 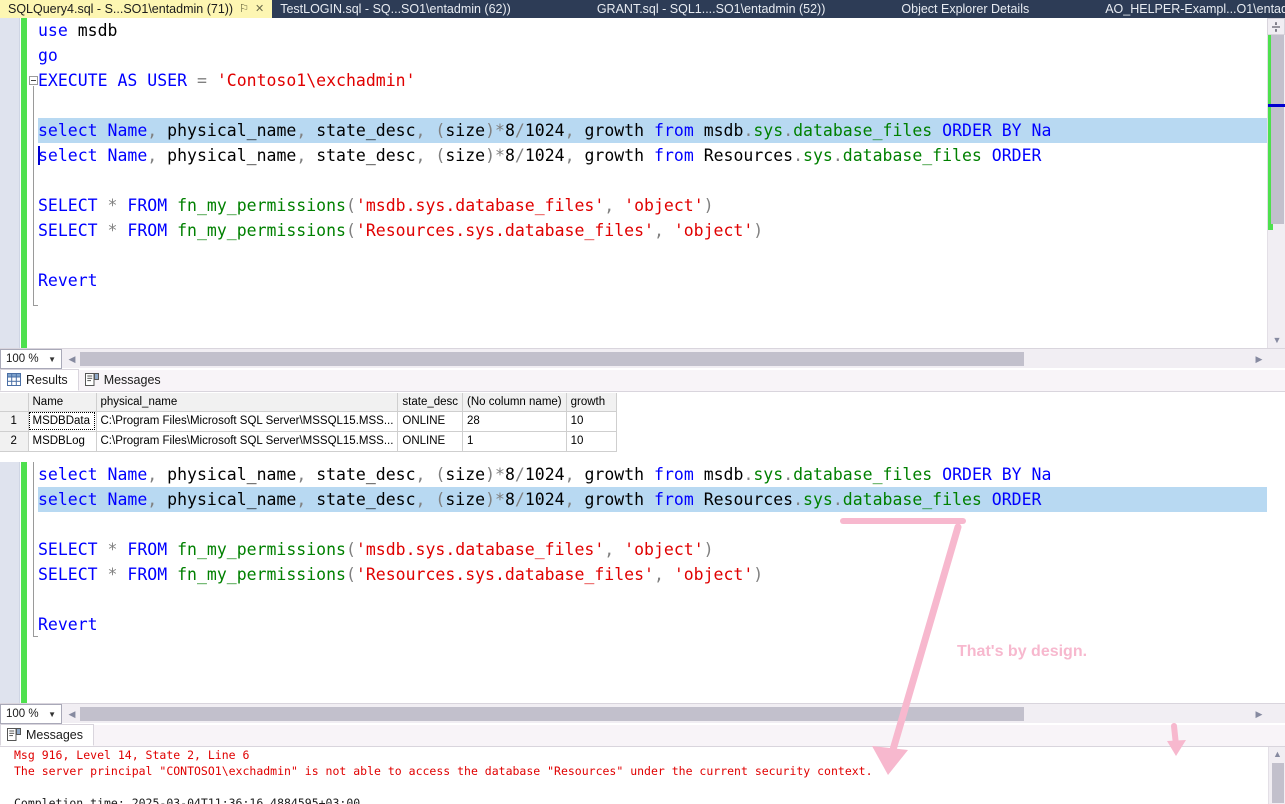 I want to click on zoom-level-combobox-bottom: 100 % ▼, so click(x=31, y=714).